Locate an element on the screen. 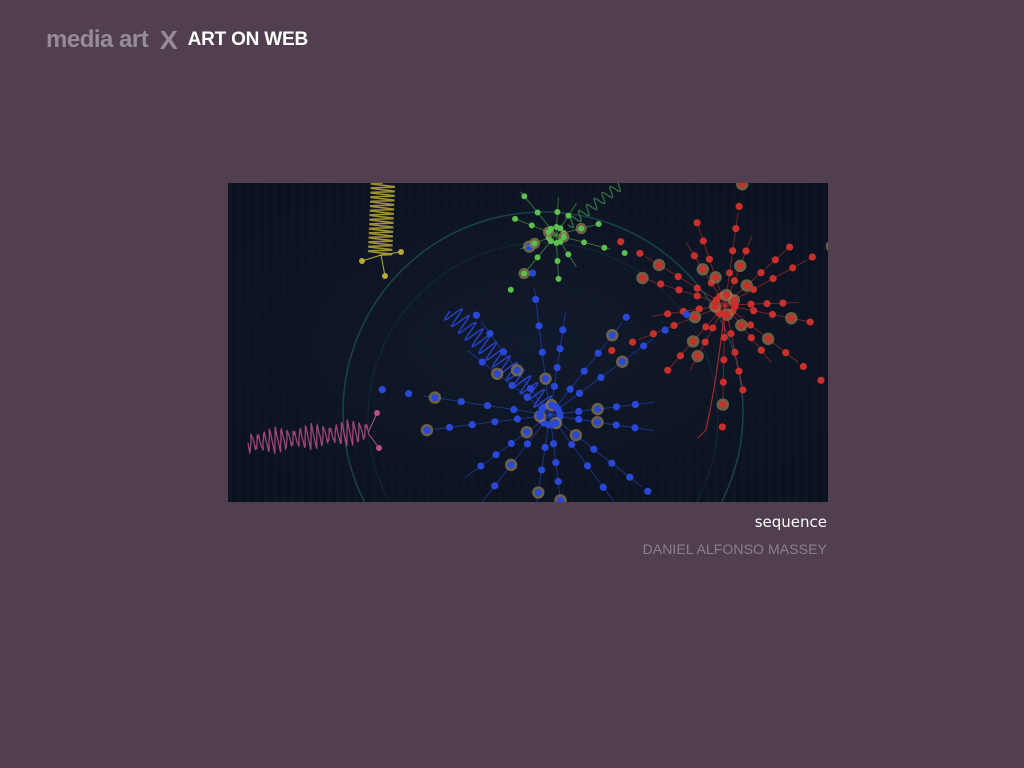 Image resolution: width=1024 pixels, height=768 pixels. artwork-title: sequence is located at coordinates (791, 522).